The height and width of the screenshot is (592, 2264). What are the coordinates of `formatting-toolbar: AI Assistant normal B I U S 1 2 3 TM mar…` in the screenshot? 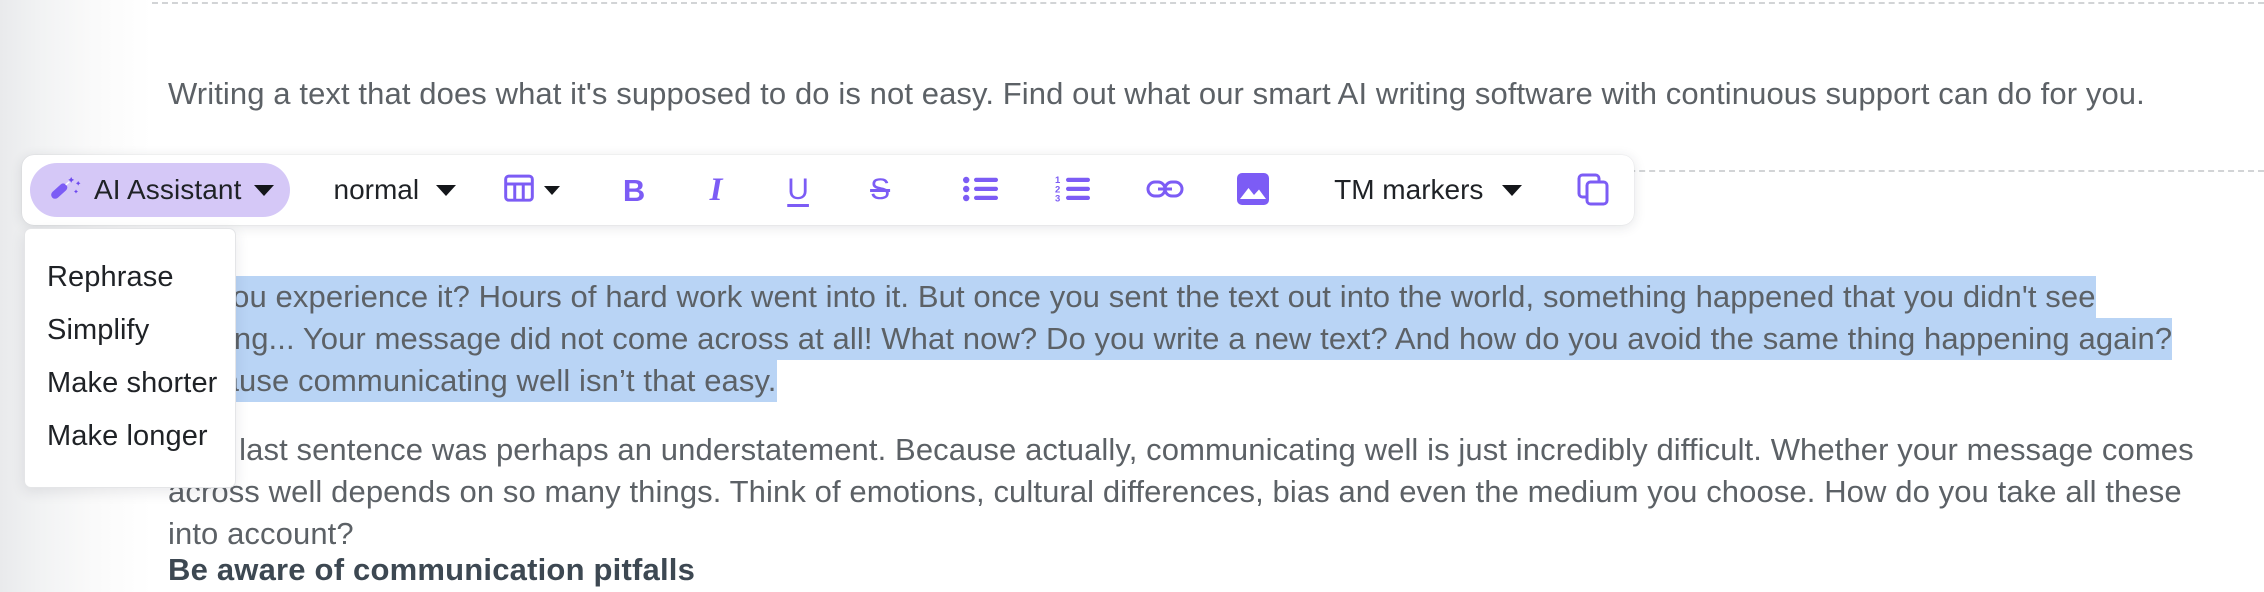 It's located at (828, 190).